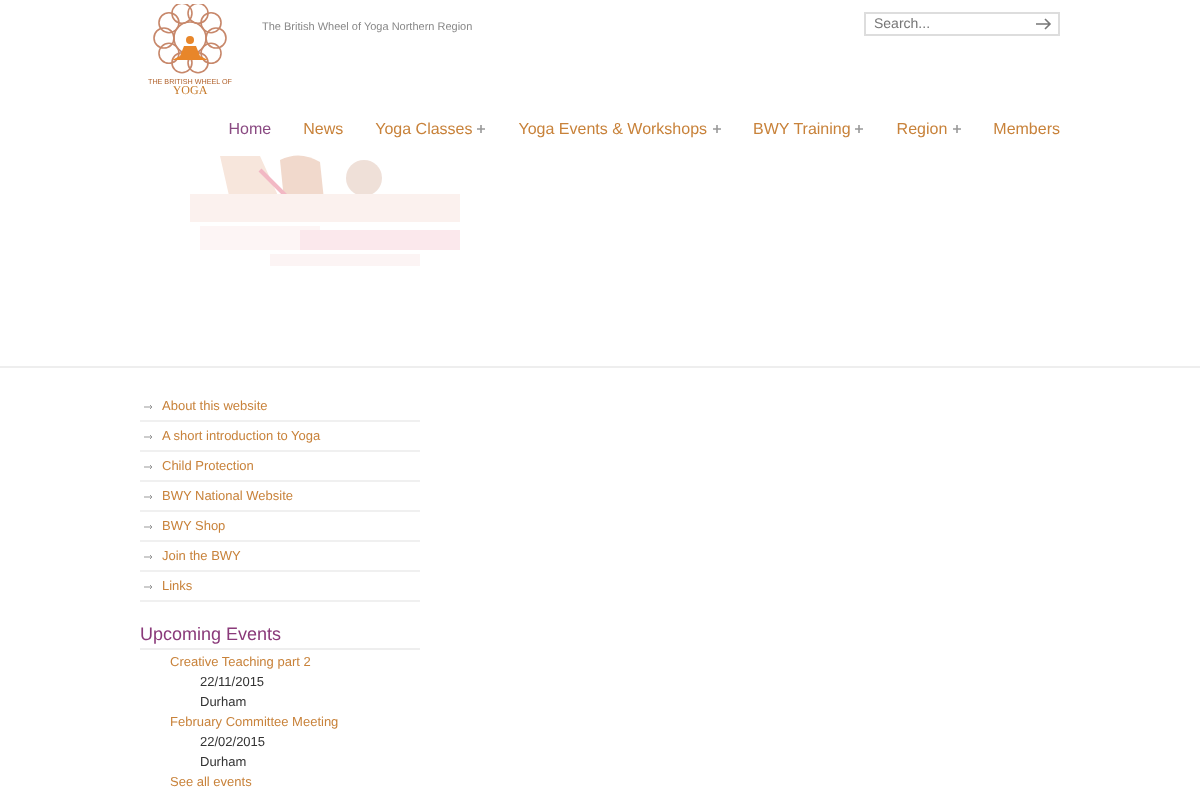 This screenshot has height=800, width=1200. What do you see at coordinates (250, 129) in the screenshot?
I see `nav-item: Home` at bounding box center [250, 129].